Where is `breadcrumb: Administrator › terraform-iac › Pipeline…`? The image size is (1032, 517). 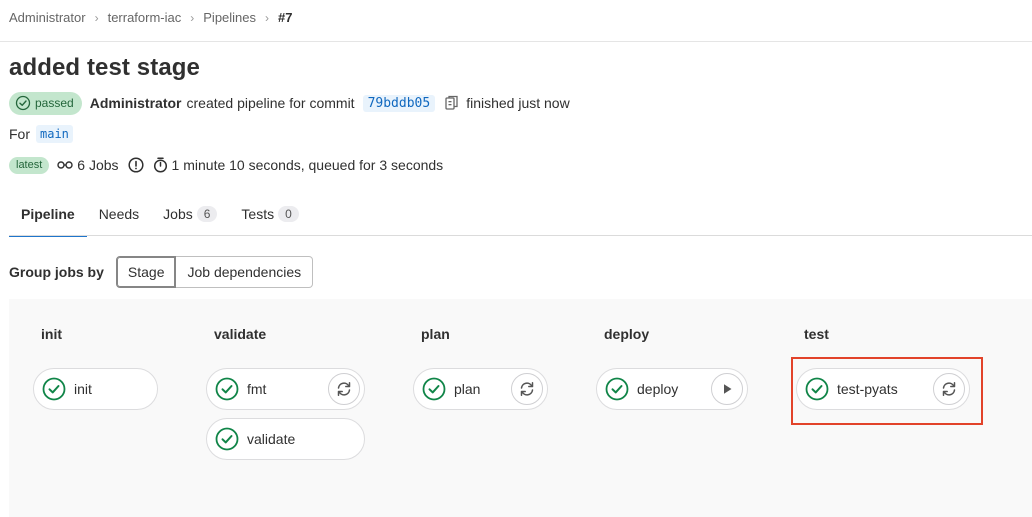 breadcrumb: Administrator › terraform-iac › Pipeline… is located at coordinates (151, 17).